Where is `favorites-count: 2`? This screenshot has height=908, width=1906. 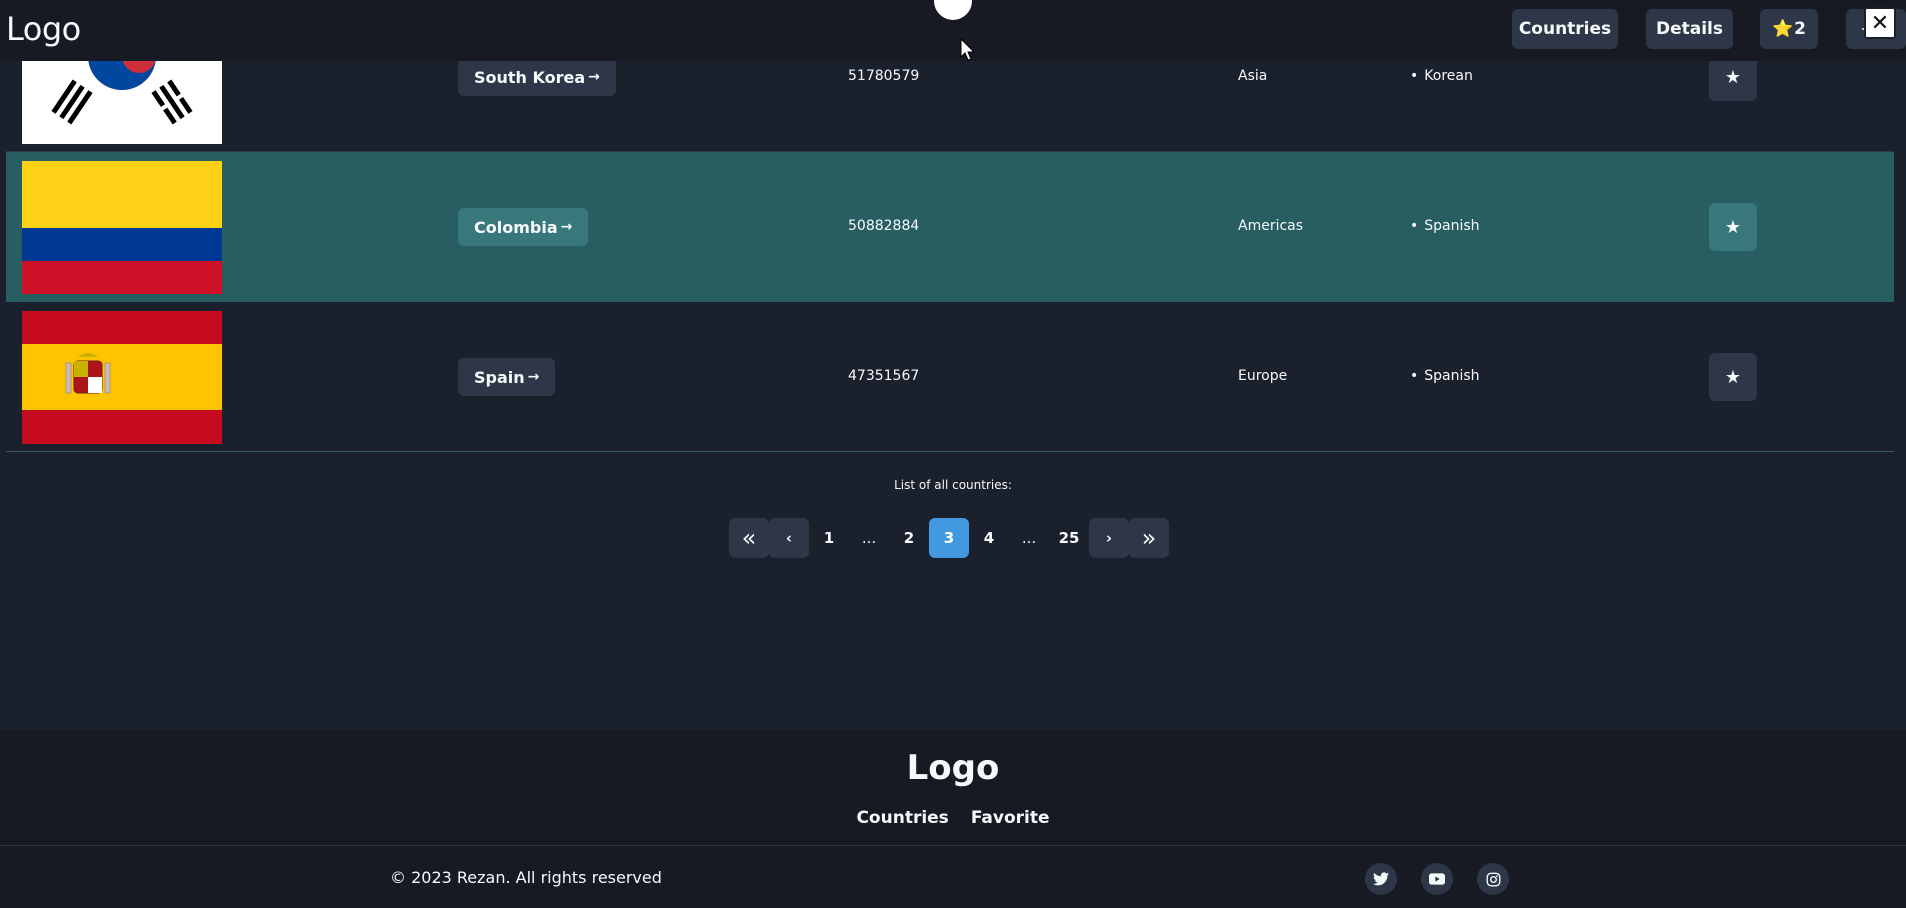 favorites-count: 2 is located at coordinates (1800, 29).